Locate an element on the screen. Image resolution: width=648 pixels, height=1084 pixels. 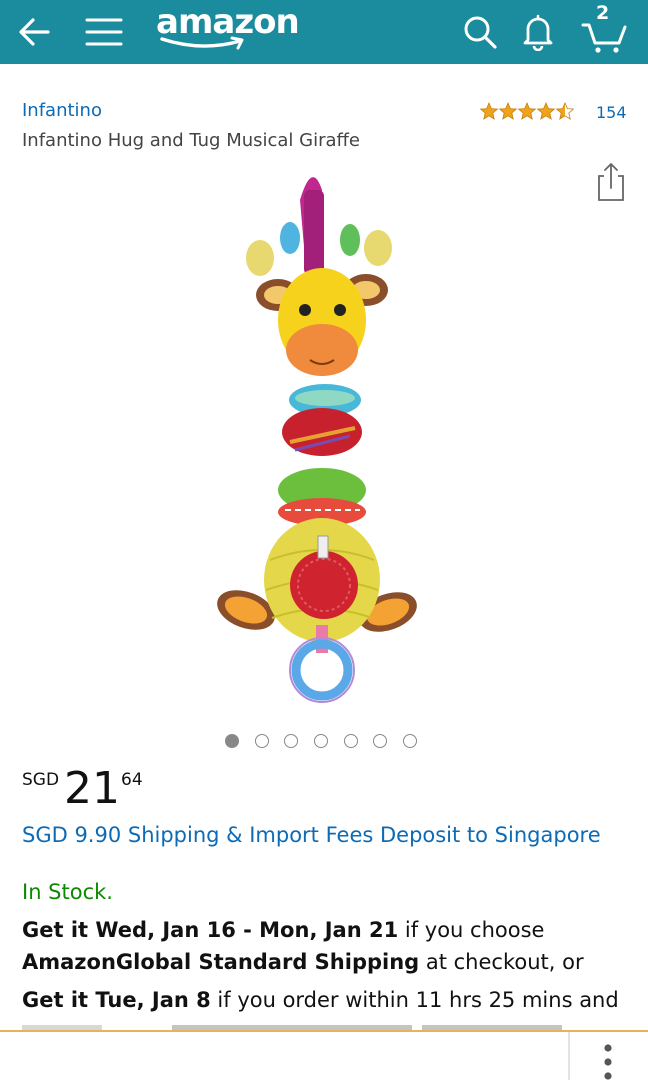
delivery-text: if you choose is located at coordinates (471, 930).